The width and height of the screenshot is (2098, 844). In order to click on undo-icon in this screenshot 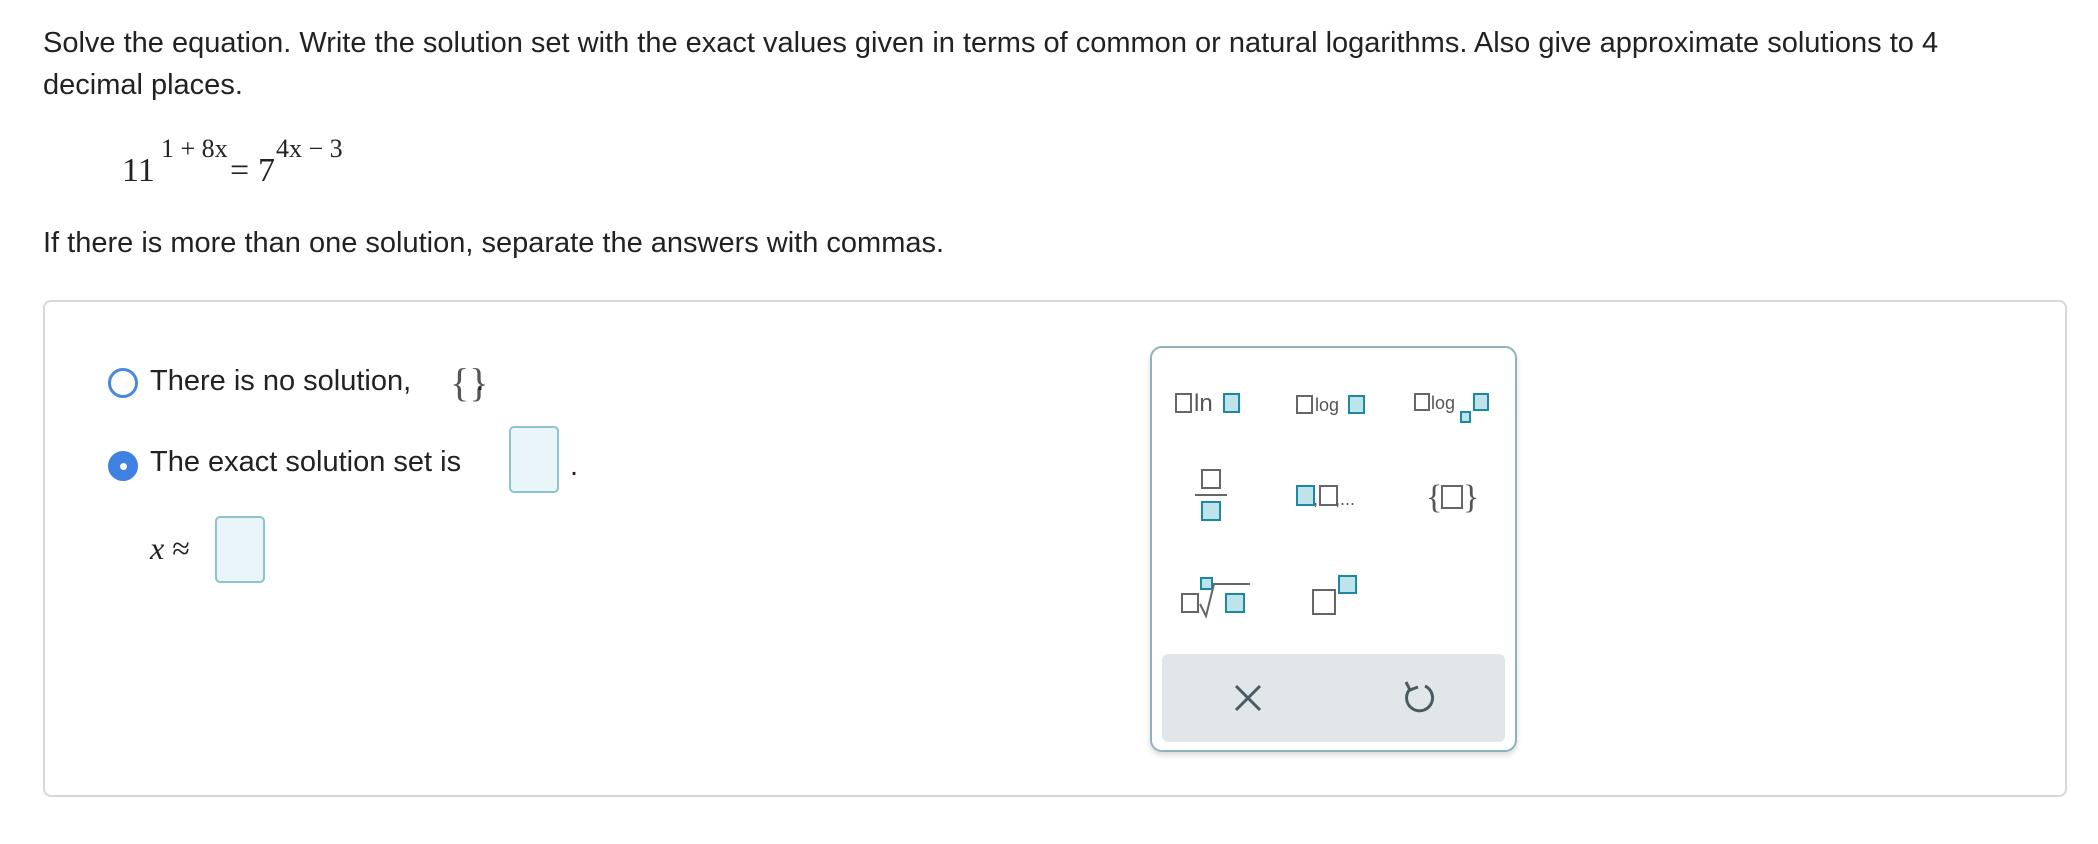, I will do `click(1419, 697)`.